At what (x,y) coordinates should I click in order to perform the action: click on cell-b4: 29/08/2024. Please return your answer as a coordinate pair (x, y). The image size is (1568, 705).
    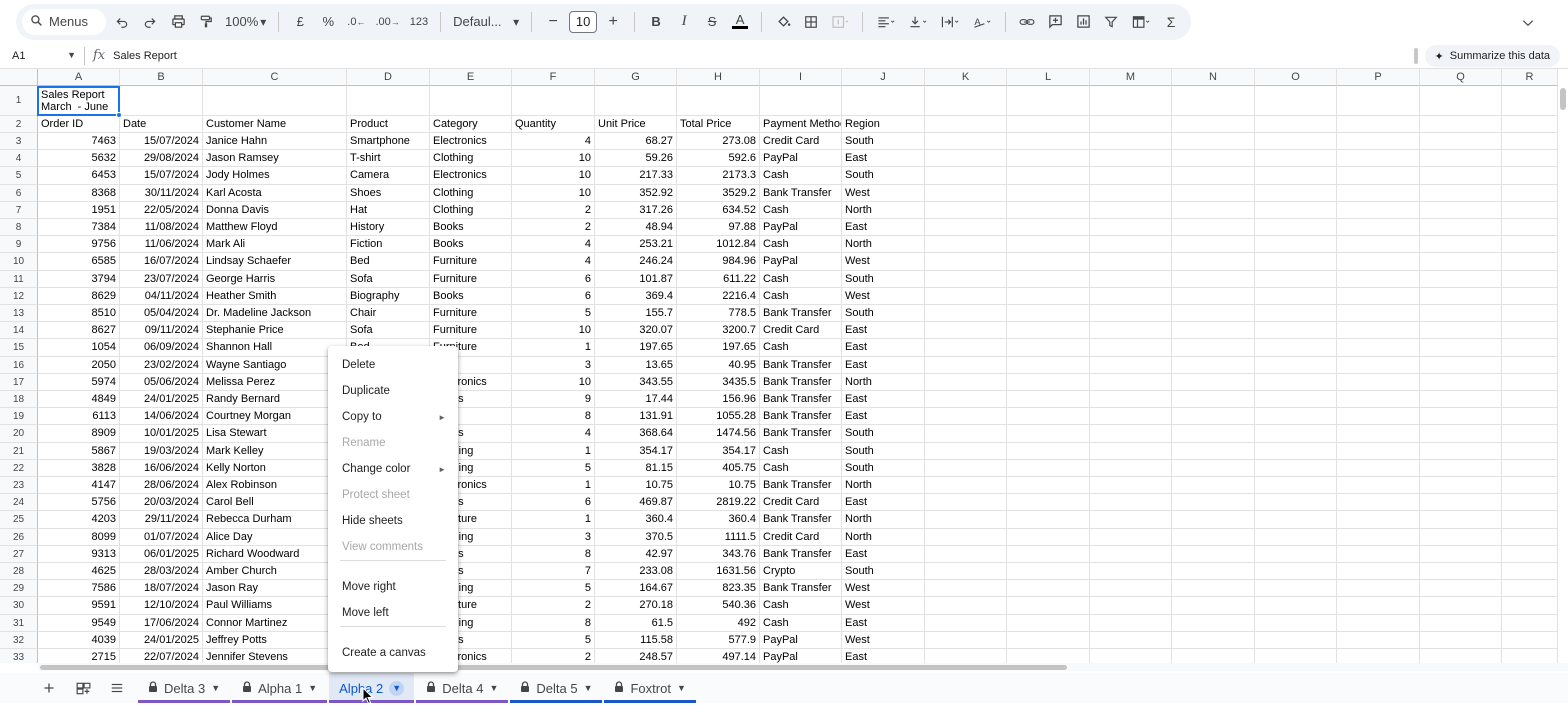
    Looking at the image, I should click on (161, 159).